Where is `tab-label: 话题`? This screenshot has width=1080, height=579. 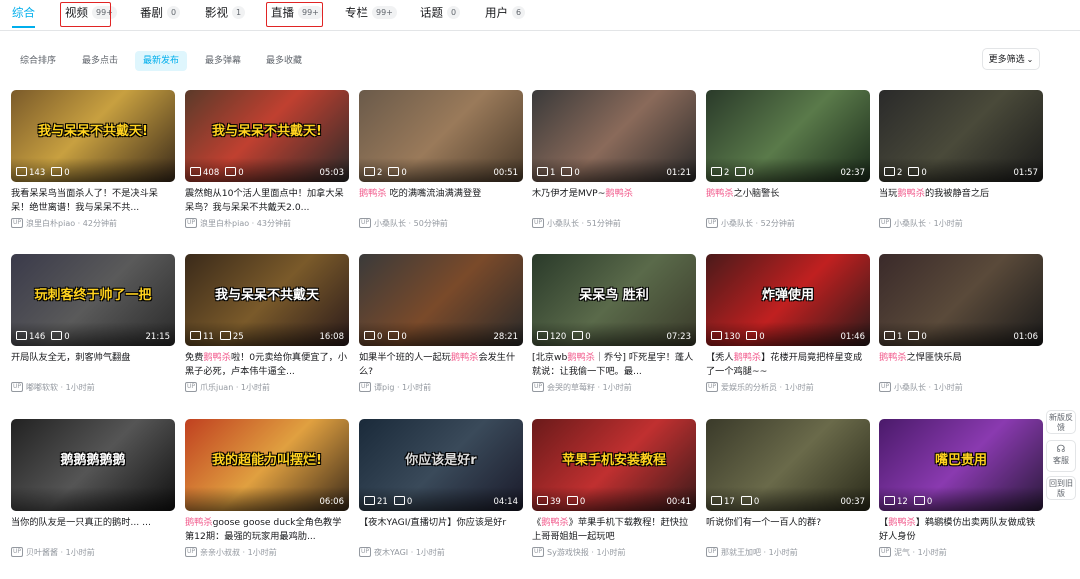
tab-label: 话题 is located at coordinates (431, 12).